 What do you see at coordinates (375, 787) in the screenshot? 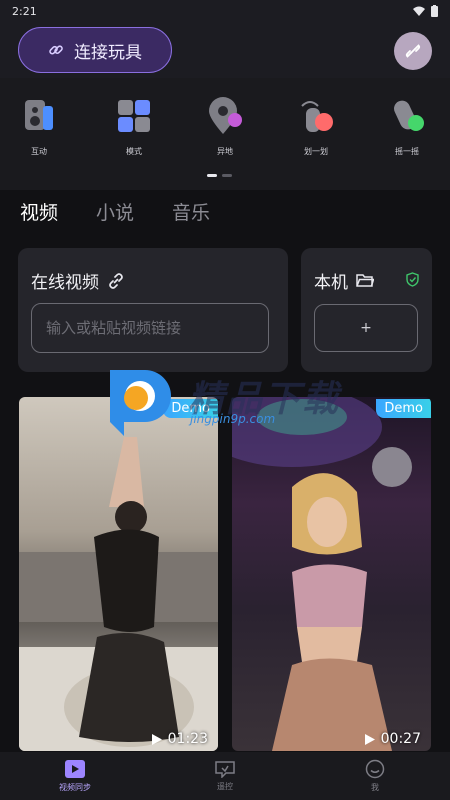
I see `nav-profile-label: 我` at bounding box center [375, 787].